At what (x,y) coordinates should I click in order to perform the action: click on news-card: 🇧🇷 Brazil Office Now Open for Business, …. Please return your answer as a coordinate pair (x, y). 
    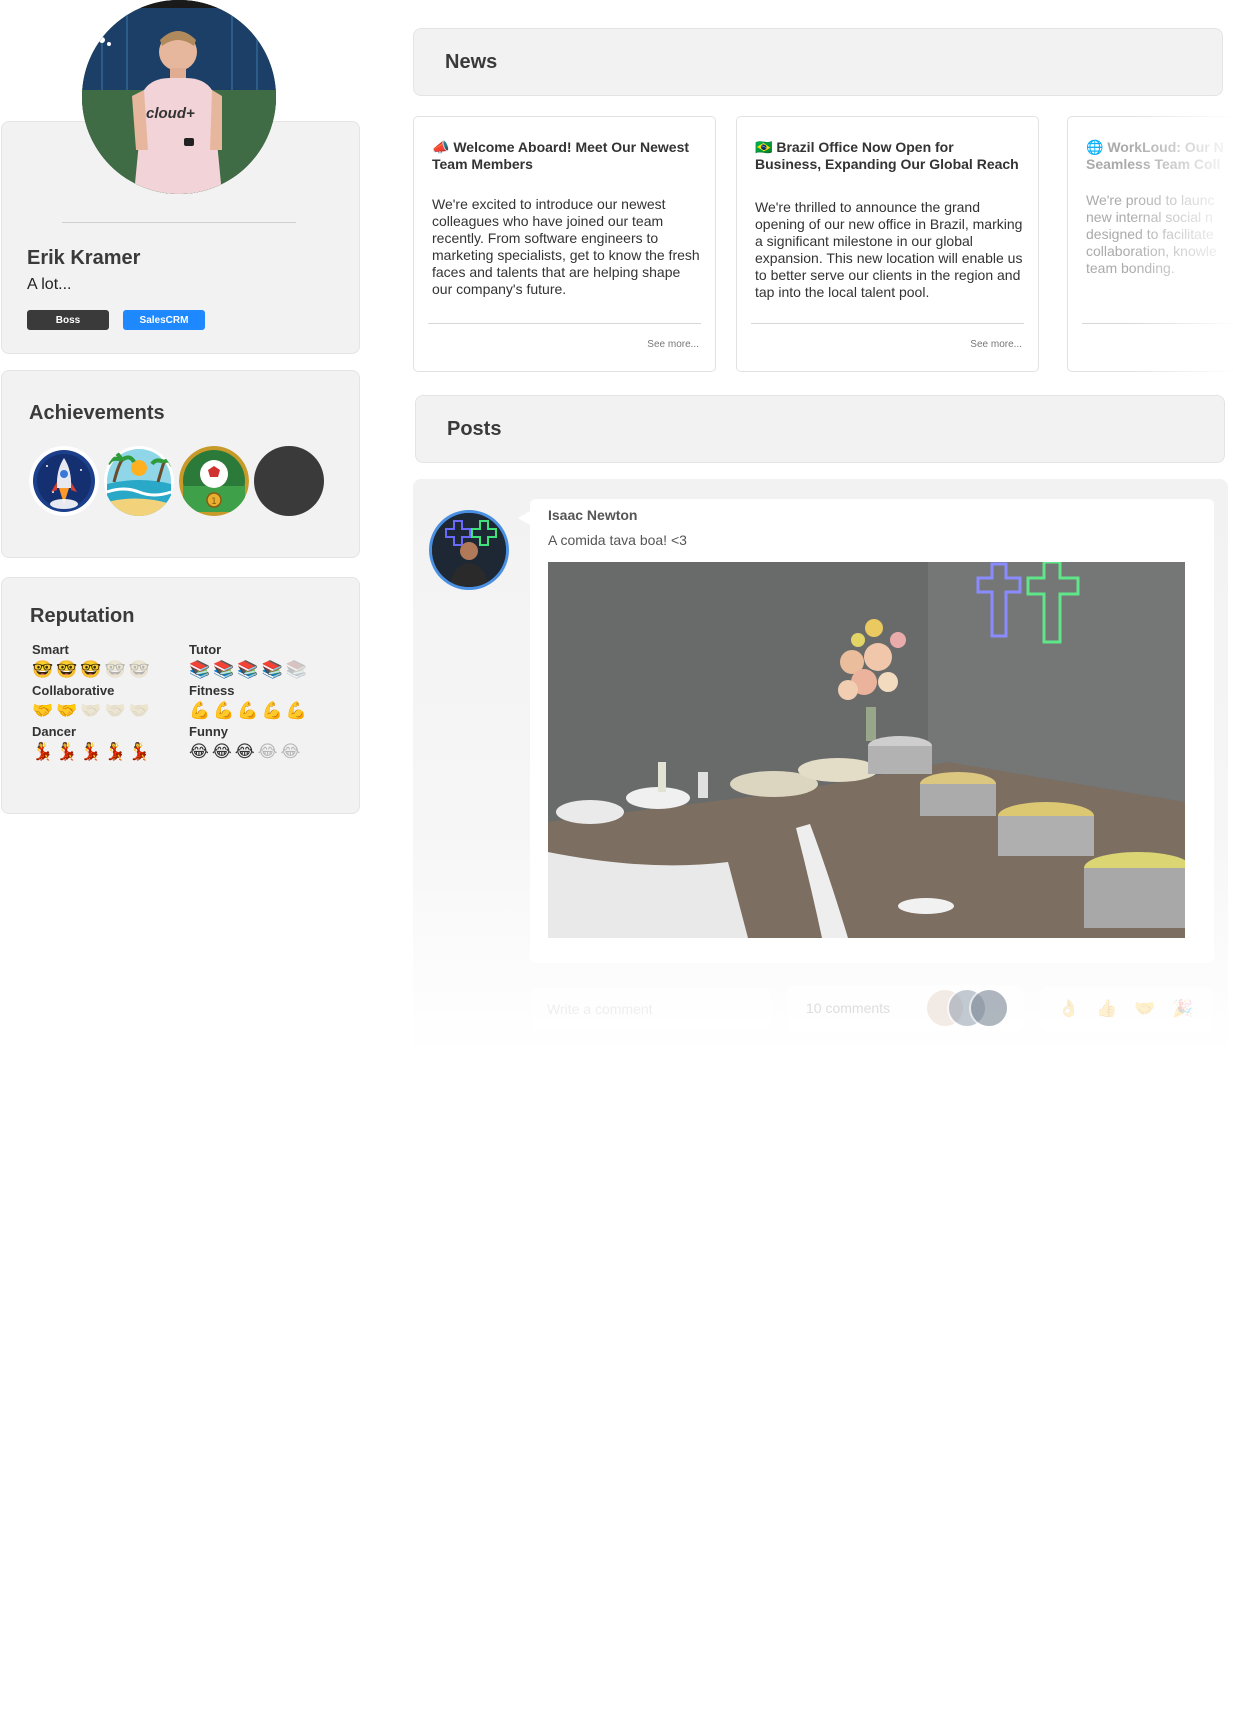
    Looking at the image, I should click on (887, 244).